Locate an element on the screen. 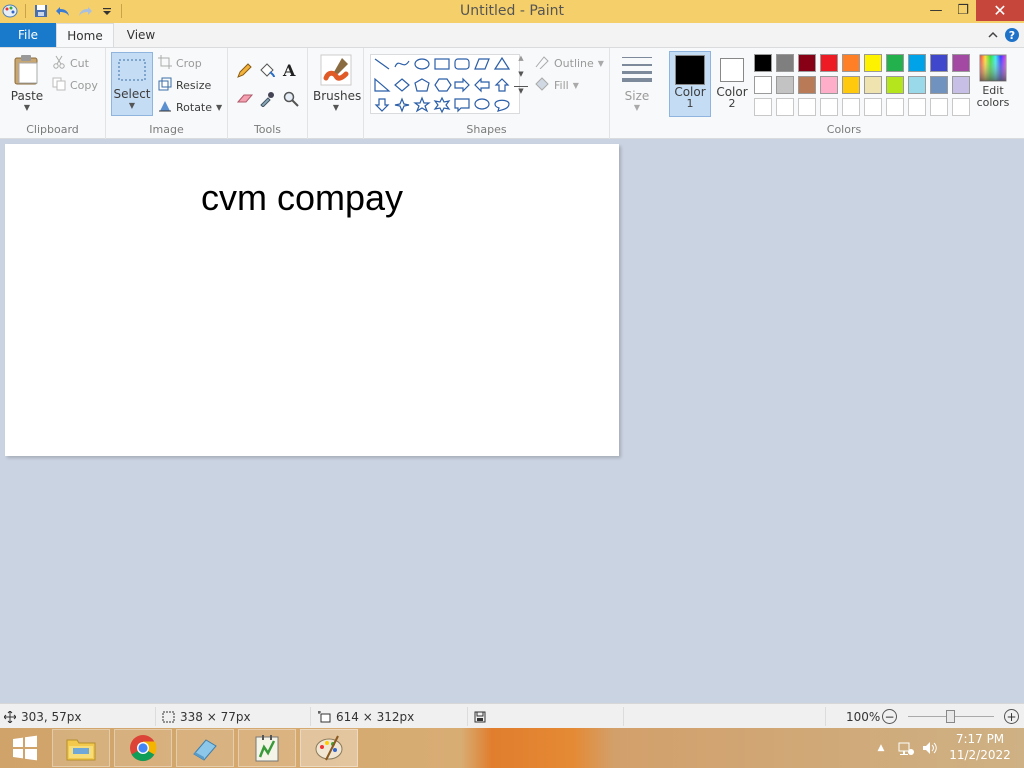  taskbar-eraser-app is located at coordinates (205, 748).